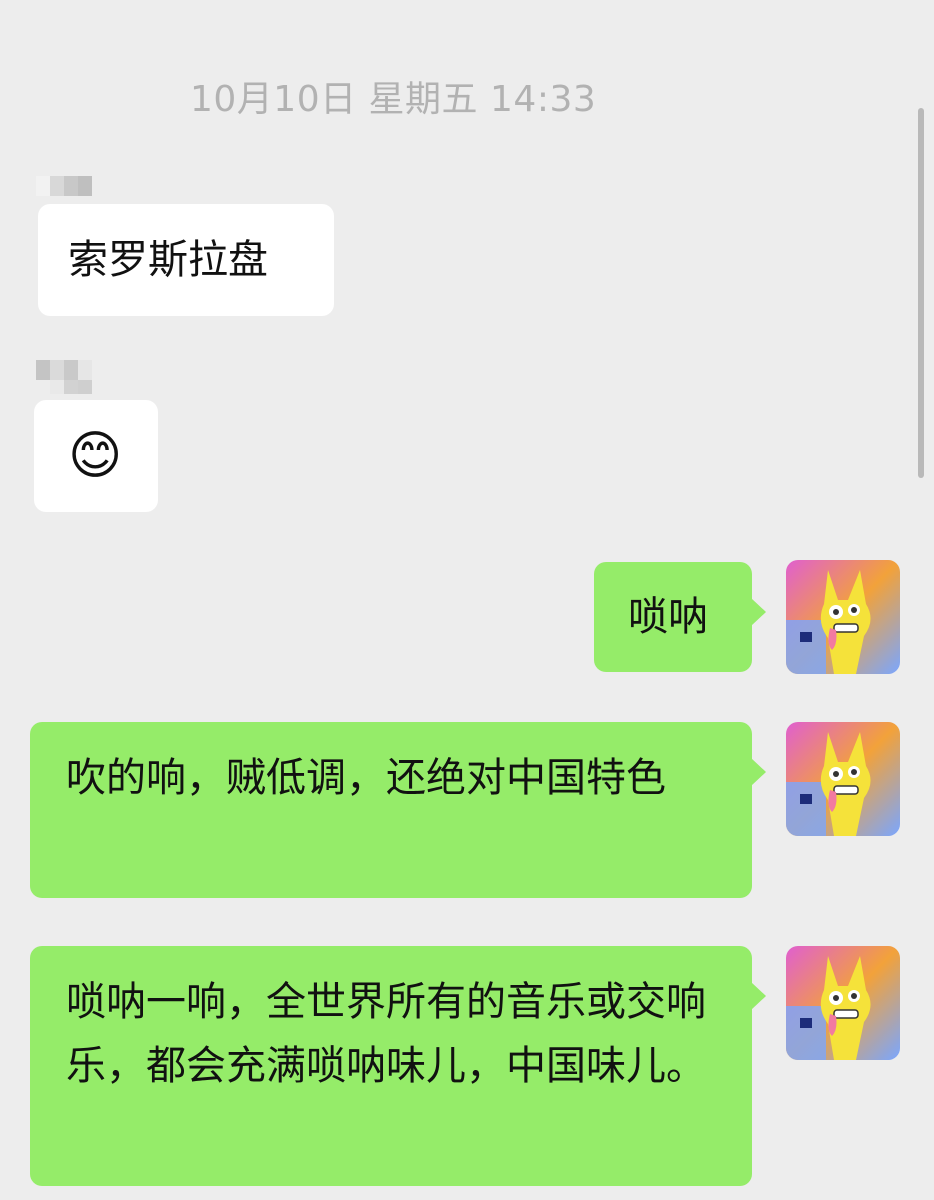 The image size is (934, 1200). Describe the element at coordinates (366, 778) in the screenshot. I see `message-text: 吹的响，贼低调，还绝对中国特色` at that location.